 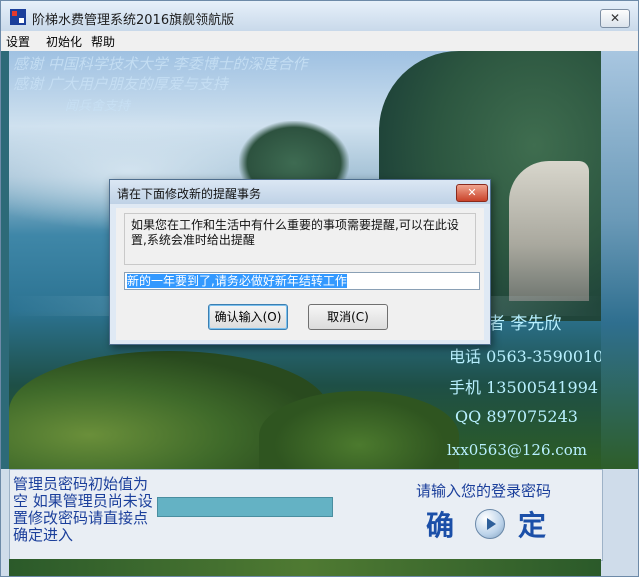 I want to click on bottom-decoration, so click(x=305, y=567).